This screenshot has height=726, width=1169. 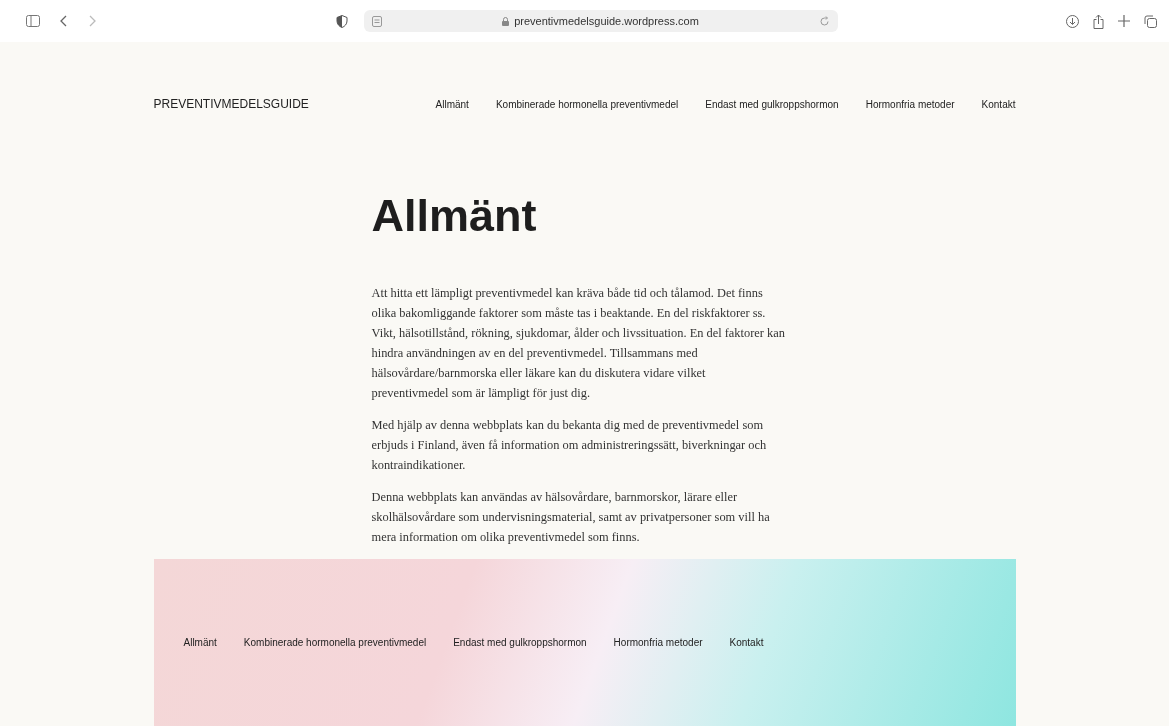 I want to click on nav-link: Allmänt, so click(x=452, y=104).